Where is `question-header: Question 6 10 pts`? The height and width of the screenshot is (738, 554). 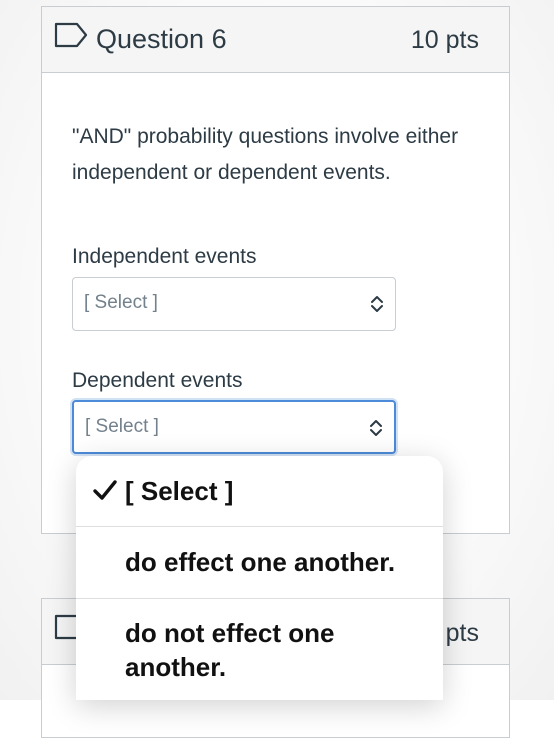
question-header: Question 6 10 pts is located at coordinates (275, 40).